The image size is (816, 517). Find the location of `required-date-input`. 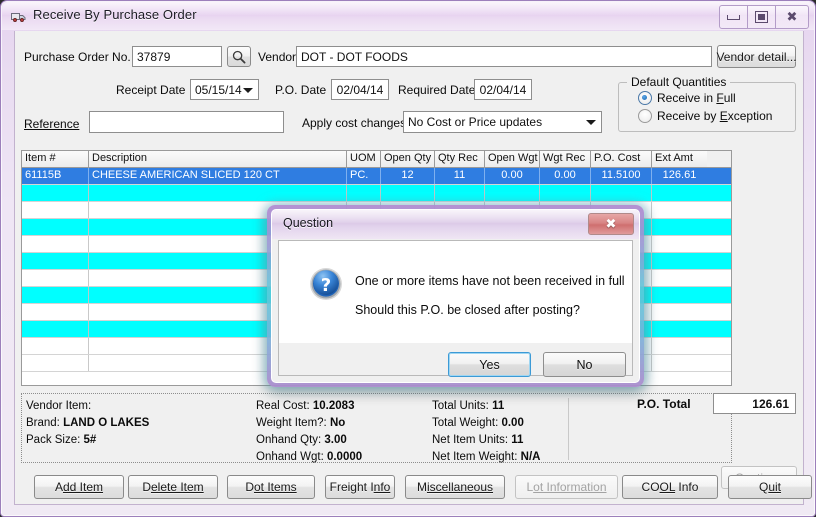

required-date-input is located at coordinates (503, 89).